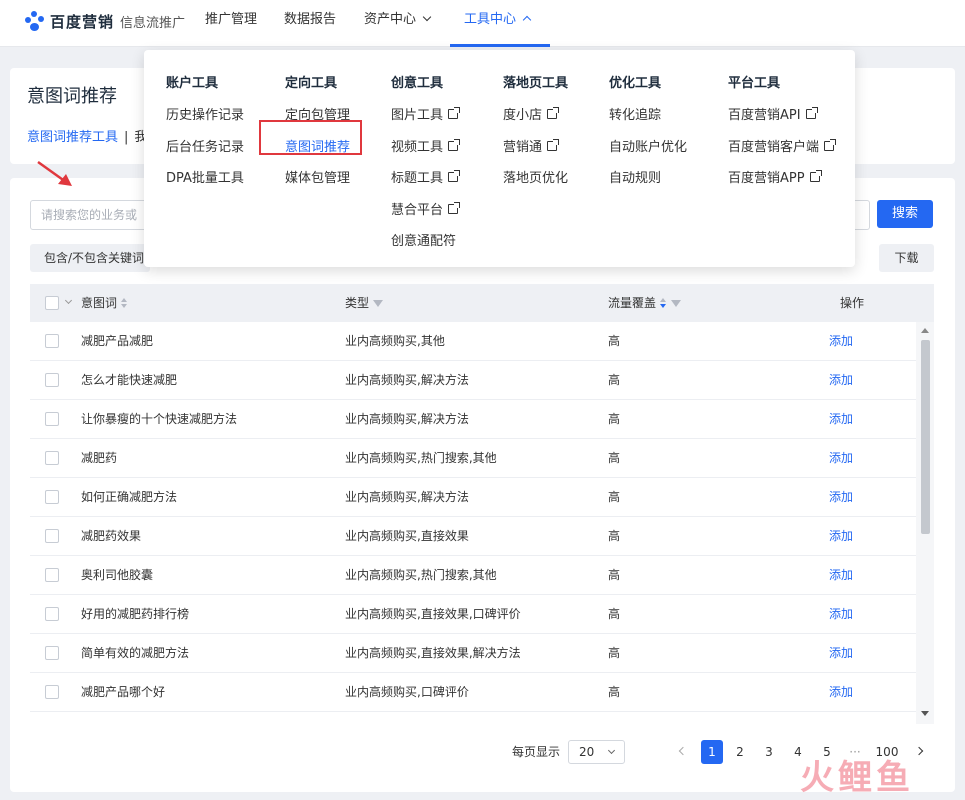 The width and height of the screenshot is (965, 800). Describe the element at coordinates (635, 176) in the screenshot. I see `menu-item-auto-rules: 自动规则` at that location.